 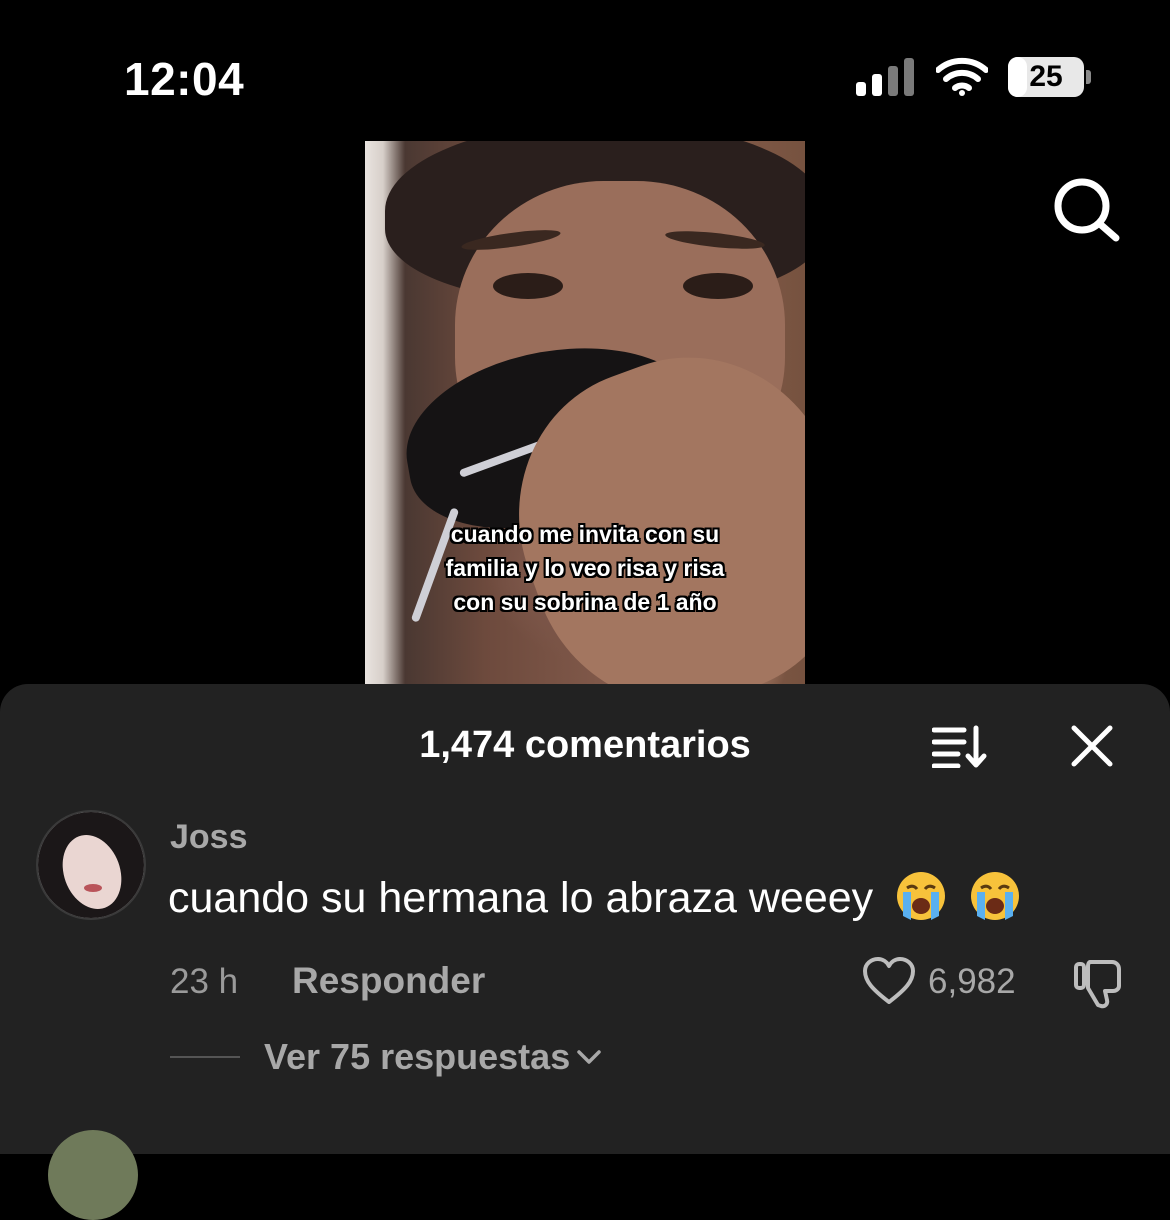 What do you see at coordinates (1098, 984) in the screenshot?
I see `dislike-icon` at bounding box center [1098, 984].